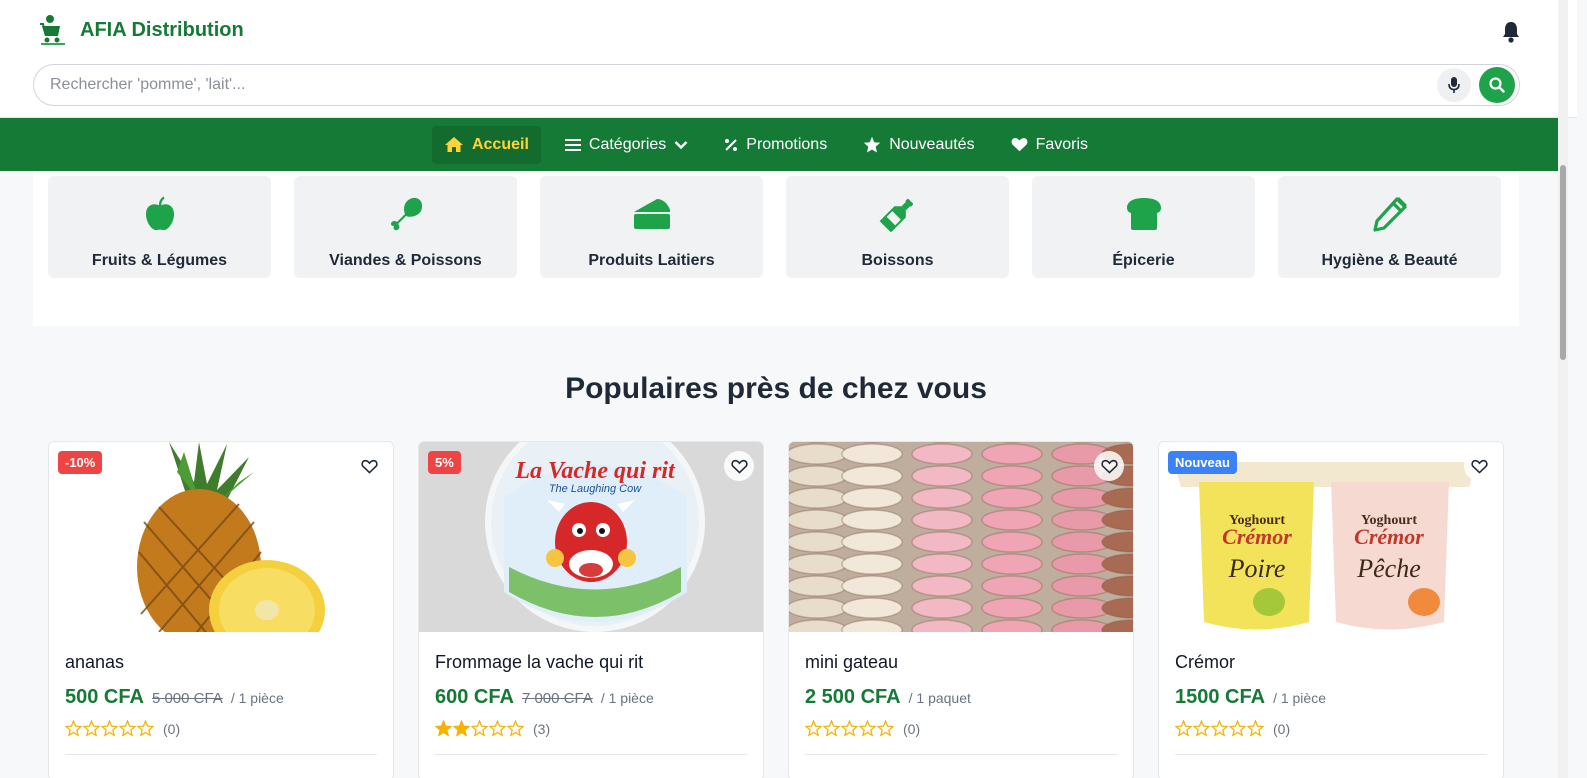 The width and height of the screenshot is (1587, 778). I want to click on search-input, so click(735, 85).